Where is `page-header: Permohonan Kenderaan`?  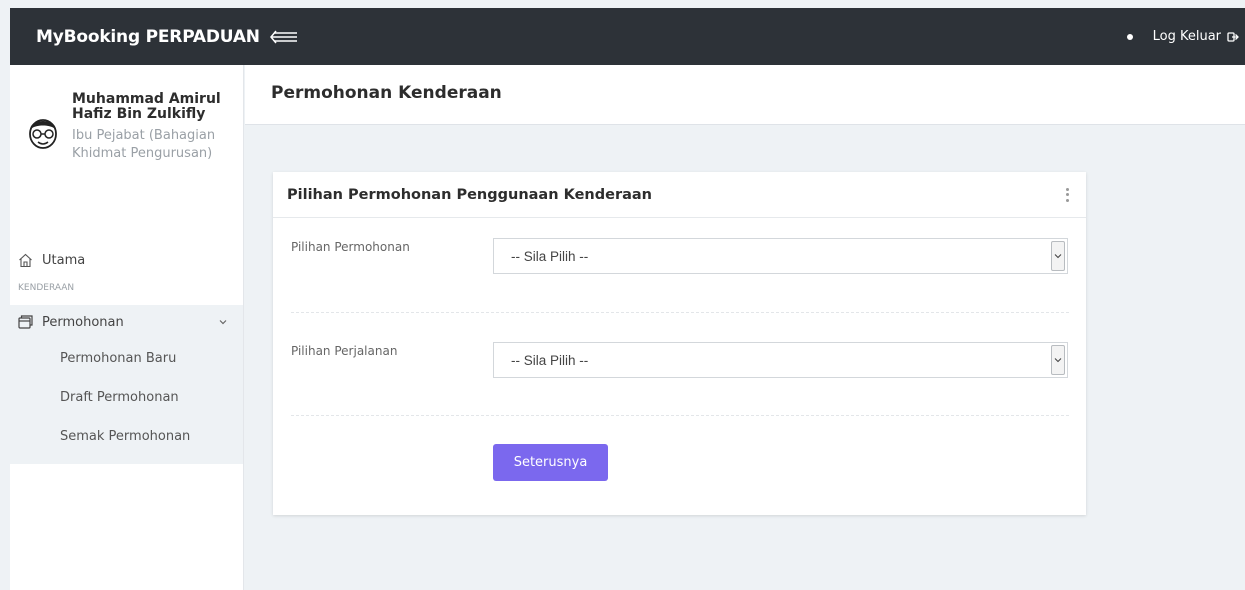 page-header: Permohonan Kenderaan is located at coordinates (745, 95).